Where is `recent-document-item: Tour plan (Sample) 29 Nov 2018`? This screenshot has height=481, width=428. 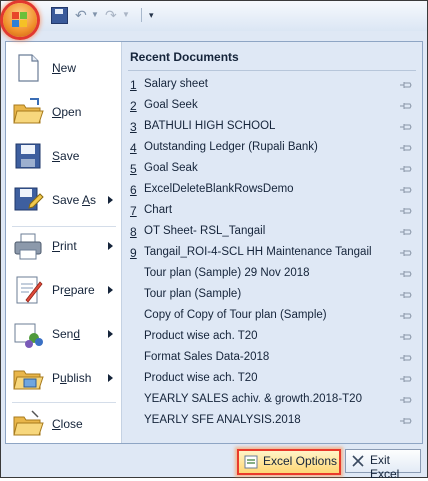 recent-document-item: Tour plan (Sample) 29 Nov 2018 is located at coordinates (272, 274).